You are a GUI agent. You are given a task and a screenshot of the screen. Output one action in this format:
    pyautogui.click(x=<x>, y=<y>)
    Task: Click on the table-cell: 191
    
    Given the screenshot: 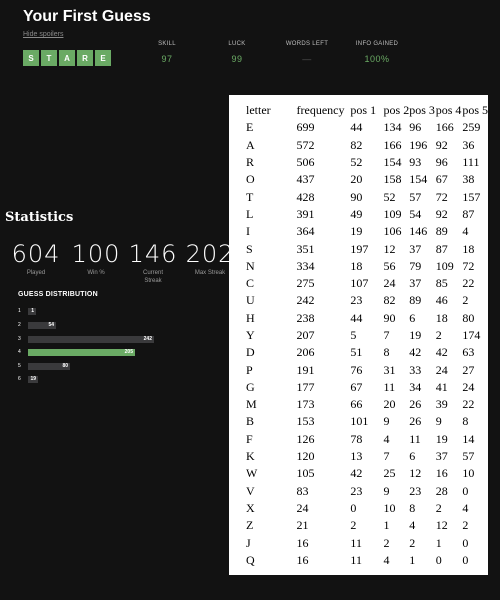 What is the action you would take?
    pyautogui.click(x=305, y=369)
    